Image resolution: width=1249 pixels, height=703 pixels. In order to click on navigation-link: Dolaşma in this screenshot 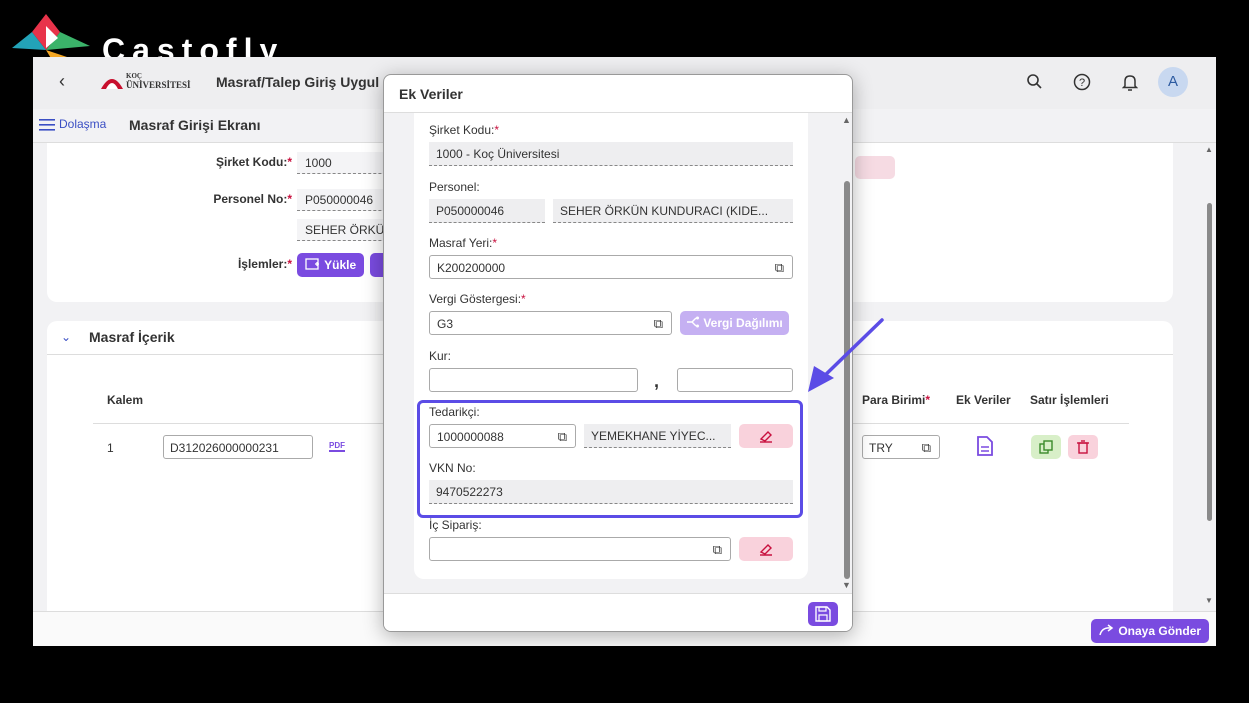, I will do `click(72, 124)`.